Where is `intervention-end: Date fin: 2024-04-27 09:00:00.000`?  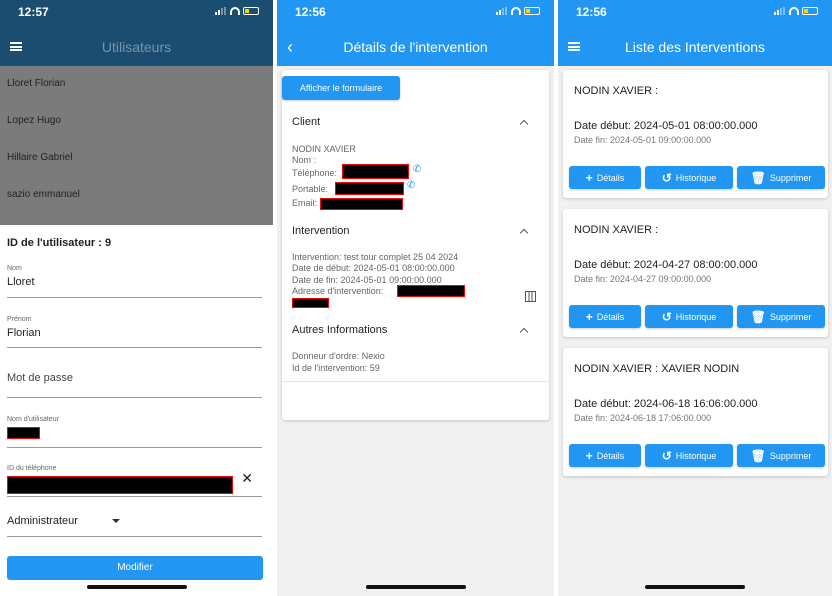 intervention-end: Date fin: 2024-04-27 09:00:00.000 is located at coordinates (643, 279).